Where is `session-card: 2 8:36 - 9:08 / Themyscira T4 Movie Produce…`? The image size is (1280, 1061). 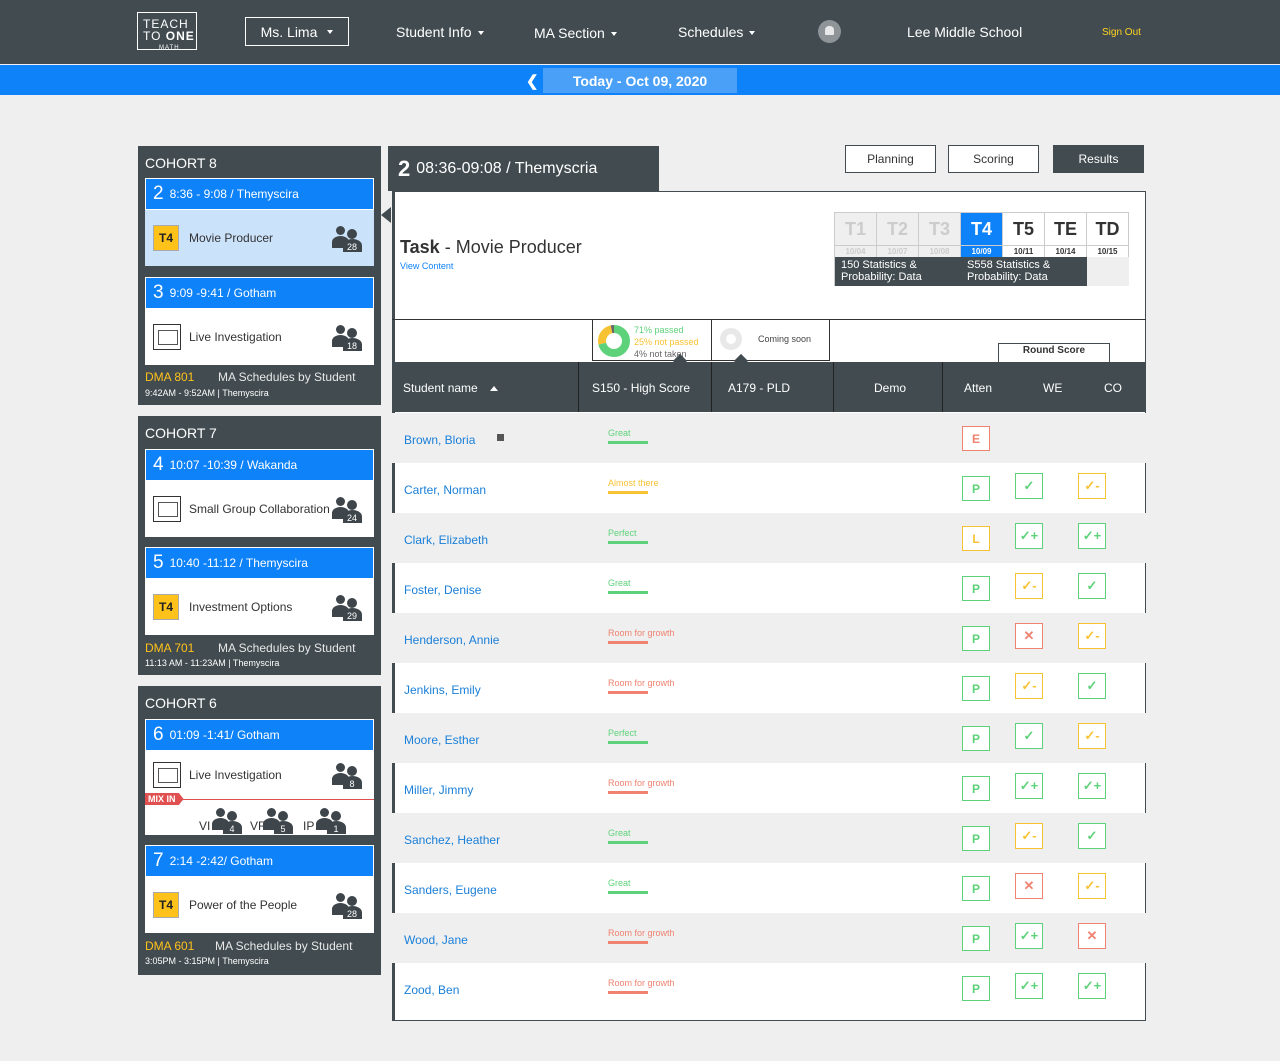 session-card: 2 8:36 - 9:08 / Themyscira T4 Movie Produce… is located at coordinates (259, 222).